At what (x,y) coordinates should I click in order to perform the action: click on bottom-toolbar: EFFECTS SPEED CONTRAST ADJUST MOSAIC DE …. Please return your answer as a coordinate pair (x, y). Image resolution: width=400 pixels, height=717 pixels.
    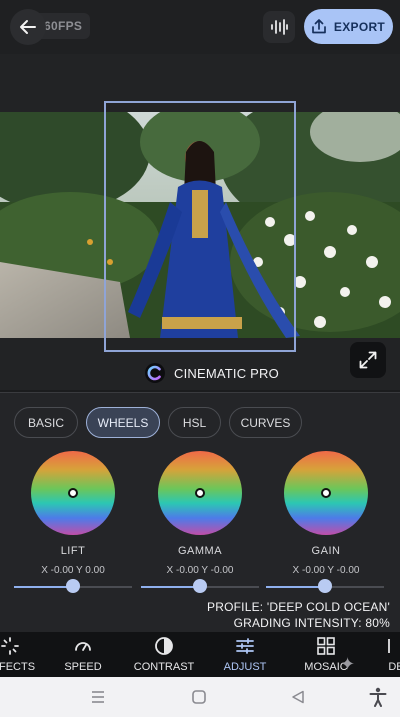
    Looking at the image, I should click on (200, 654).